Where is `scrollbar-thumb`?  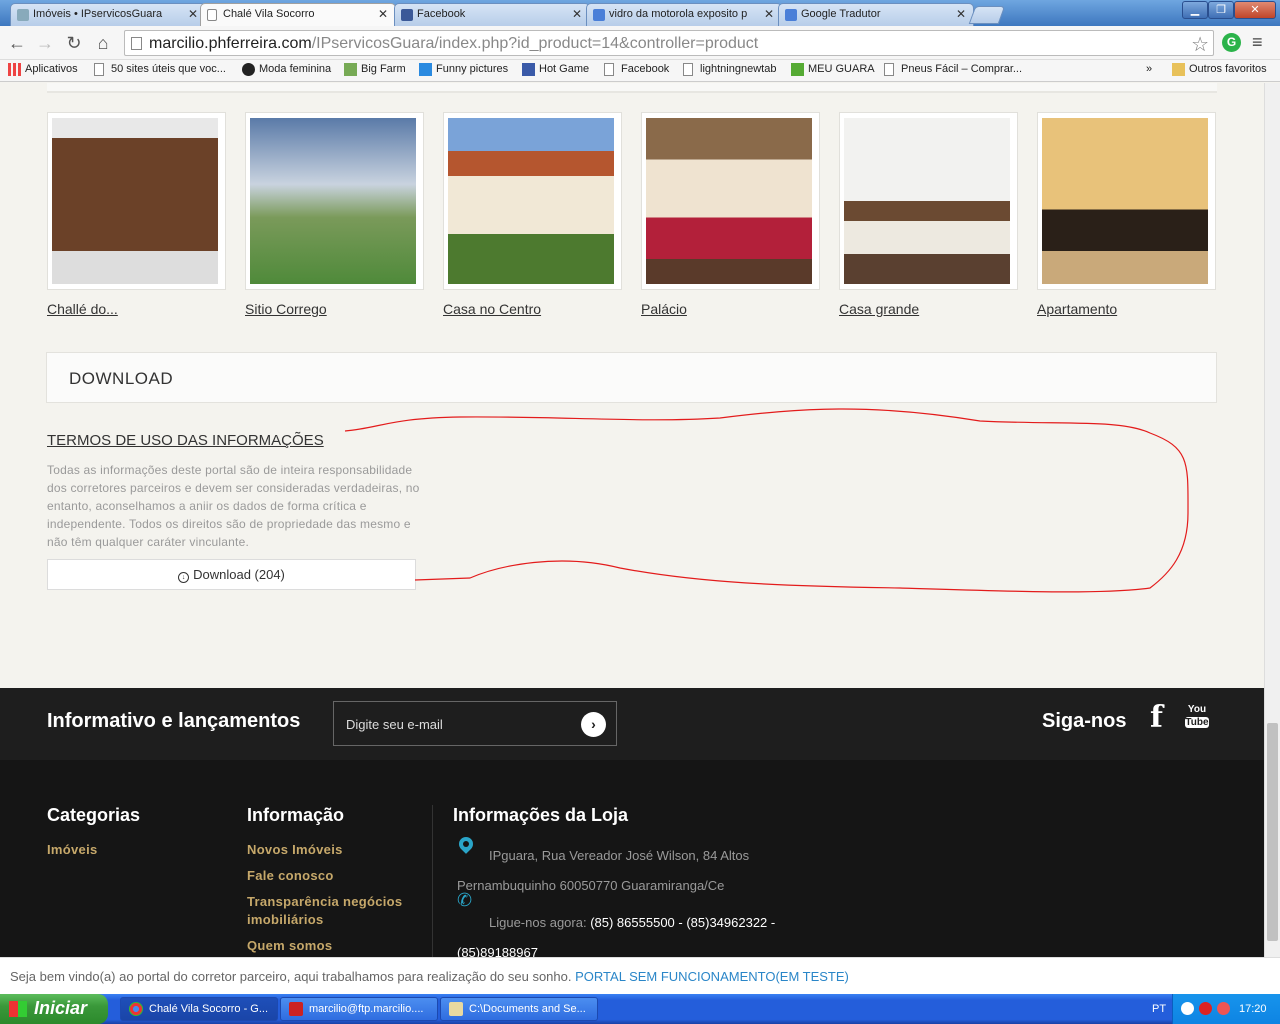 scrollbar-thumb is located at coordinates (1272, 832).